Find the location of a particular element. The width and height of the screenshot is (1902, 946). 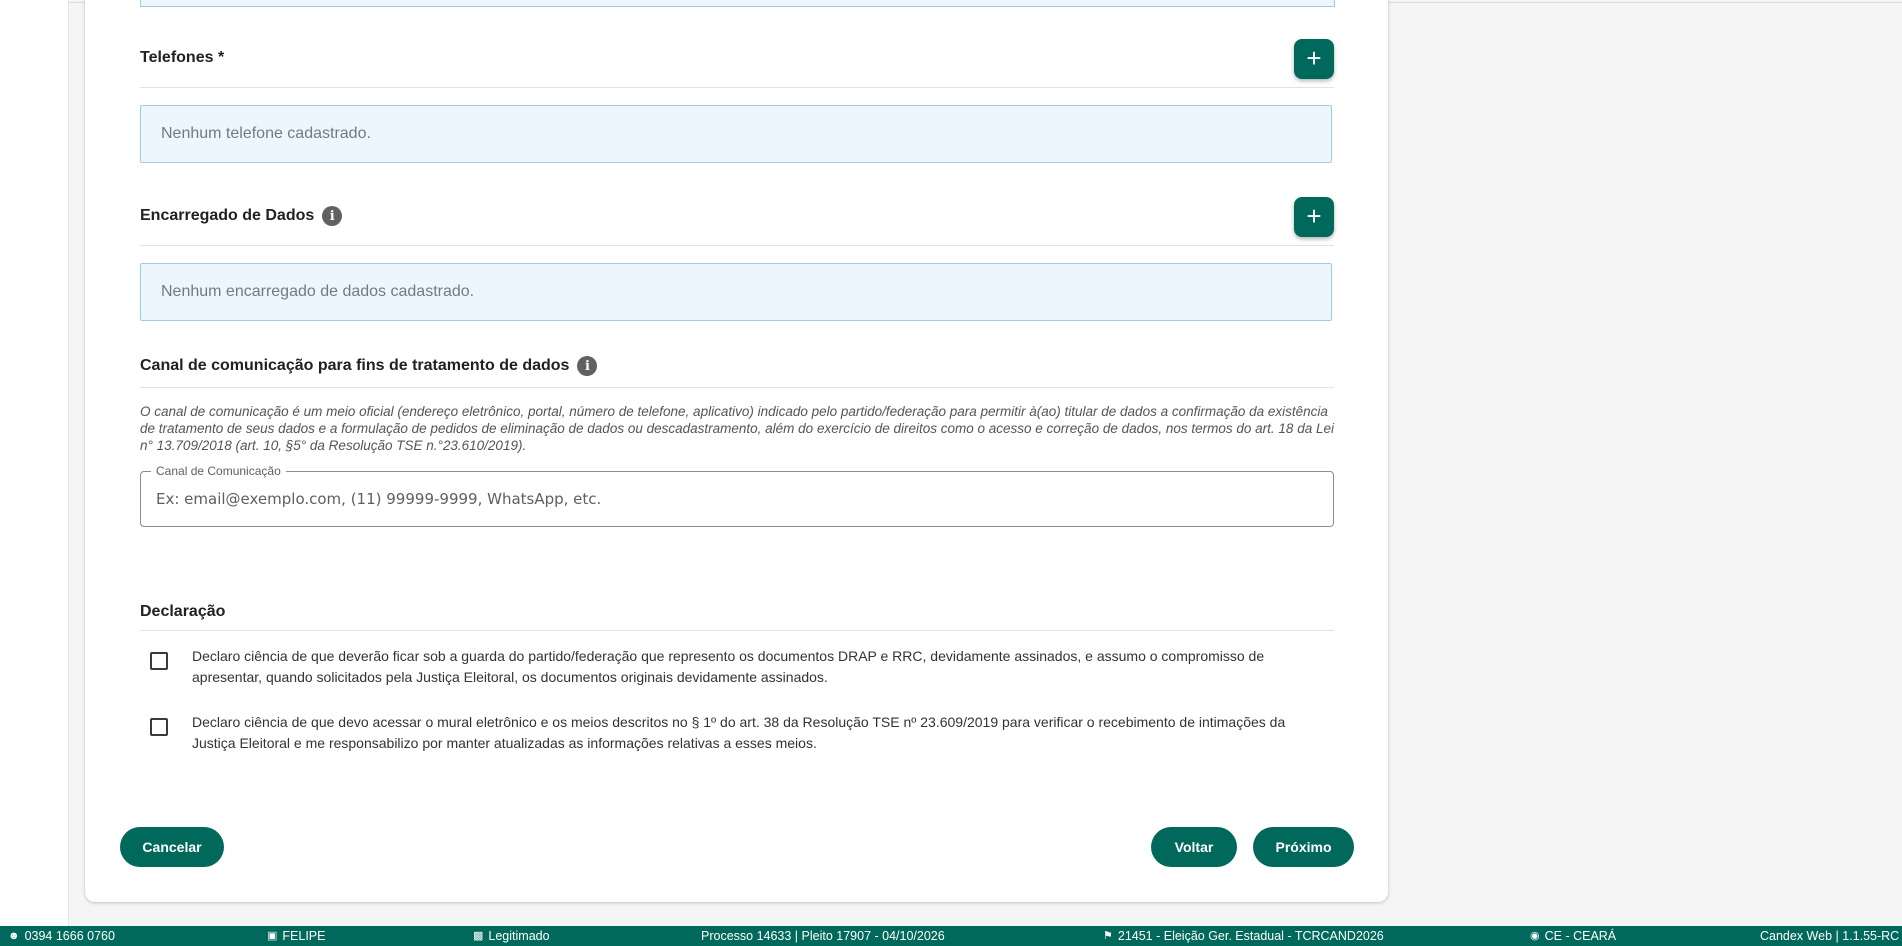

status-app-version: Candex Web | 1.1.55-RC is located at coordinates (1829, 936).